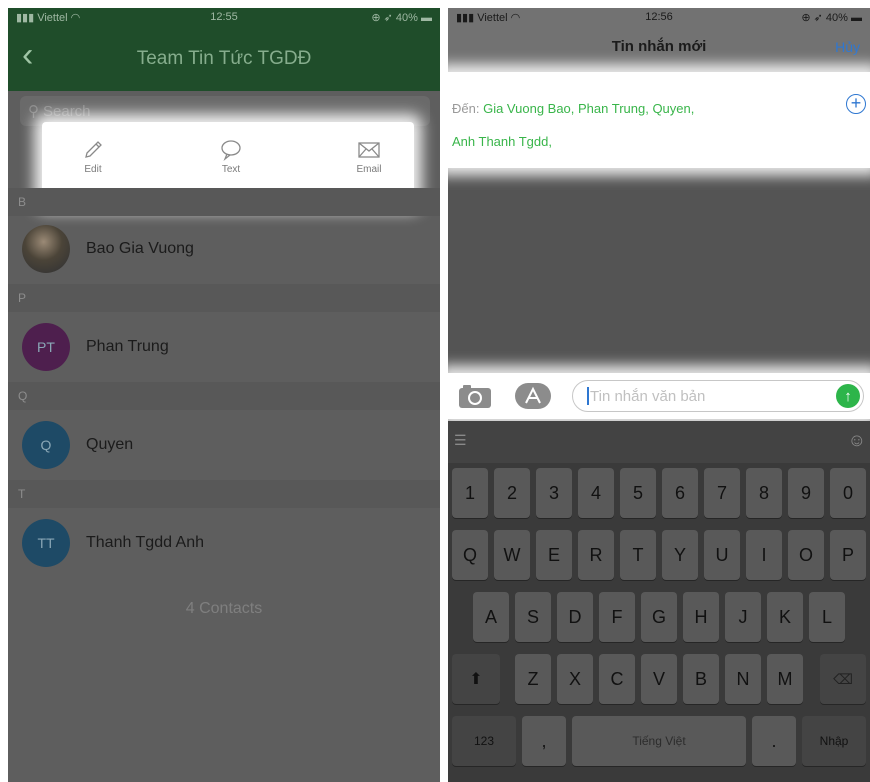 The image size is (870, 782). I want to click on key-8: 8, so click(764, 493).